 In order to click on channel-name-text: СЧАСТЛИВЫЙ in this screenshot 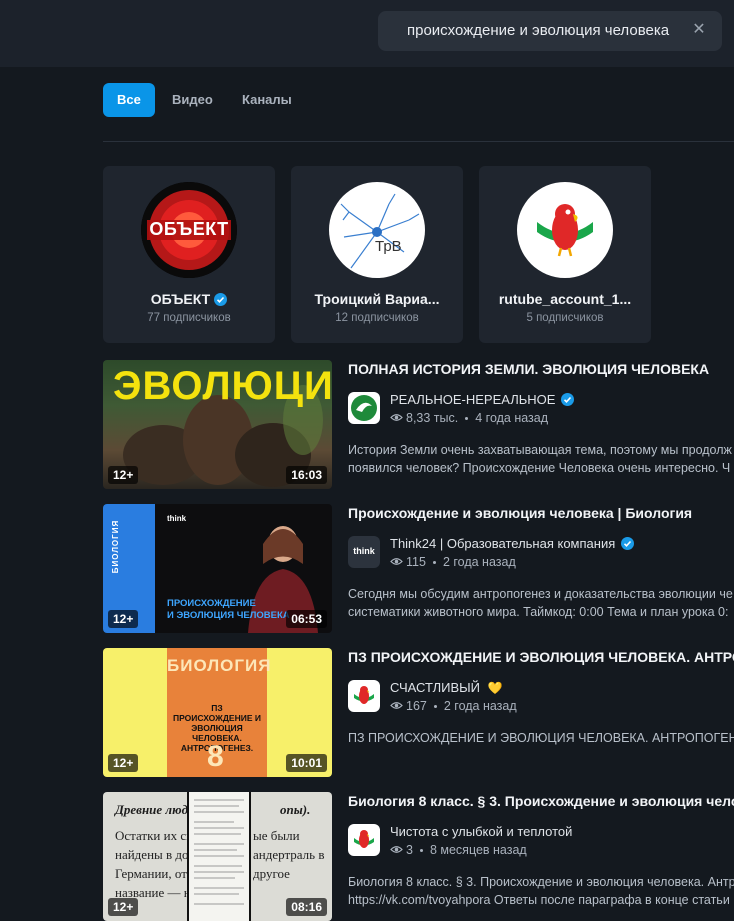, I will do `click(435, 687)`.